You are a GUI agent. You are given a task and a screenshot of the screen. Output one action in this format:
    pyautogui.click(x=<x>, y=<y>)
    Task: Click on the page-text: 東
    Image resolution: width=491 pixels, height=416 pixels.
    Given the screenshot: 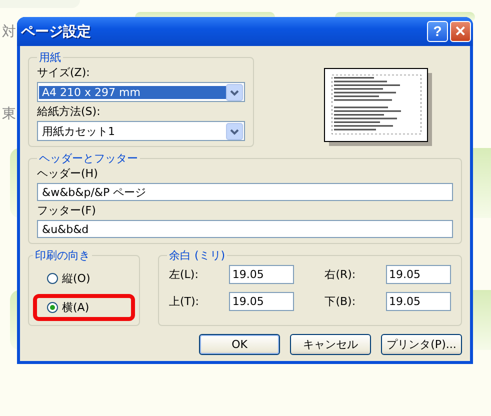 What is the action you would take?
    pyautogui.click(x=9, y=114)
    